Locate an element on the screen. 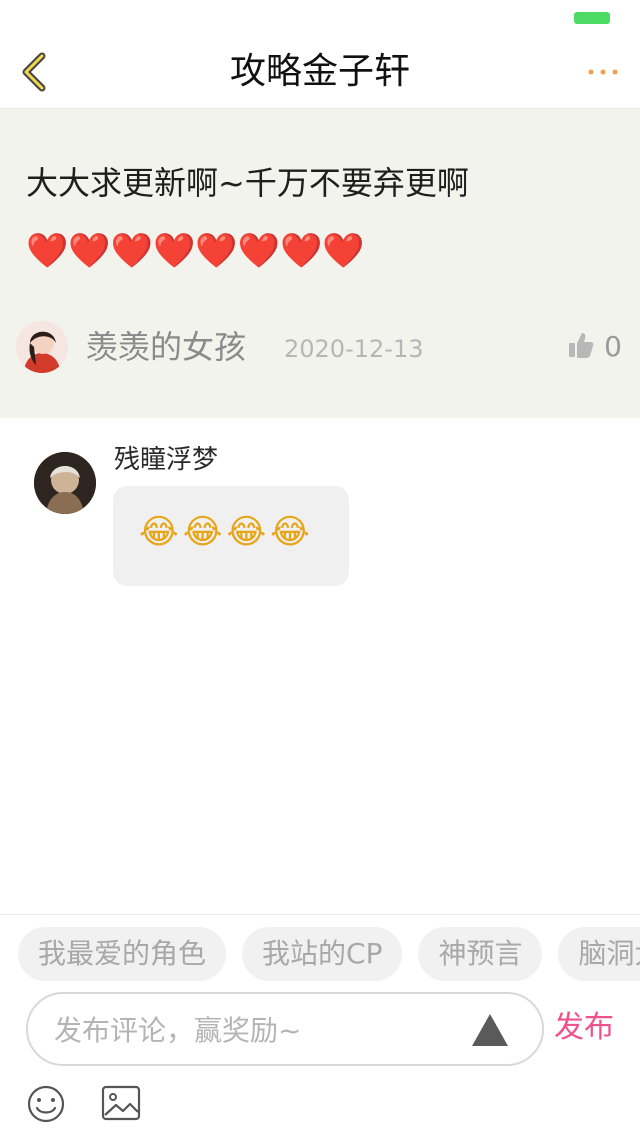  tag-chip: 我站的CP is located at coordinates (322, 954).